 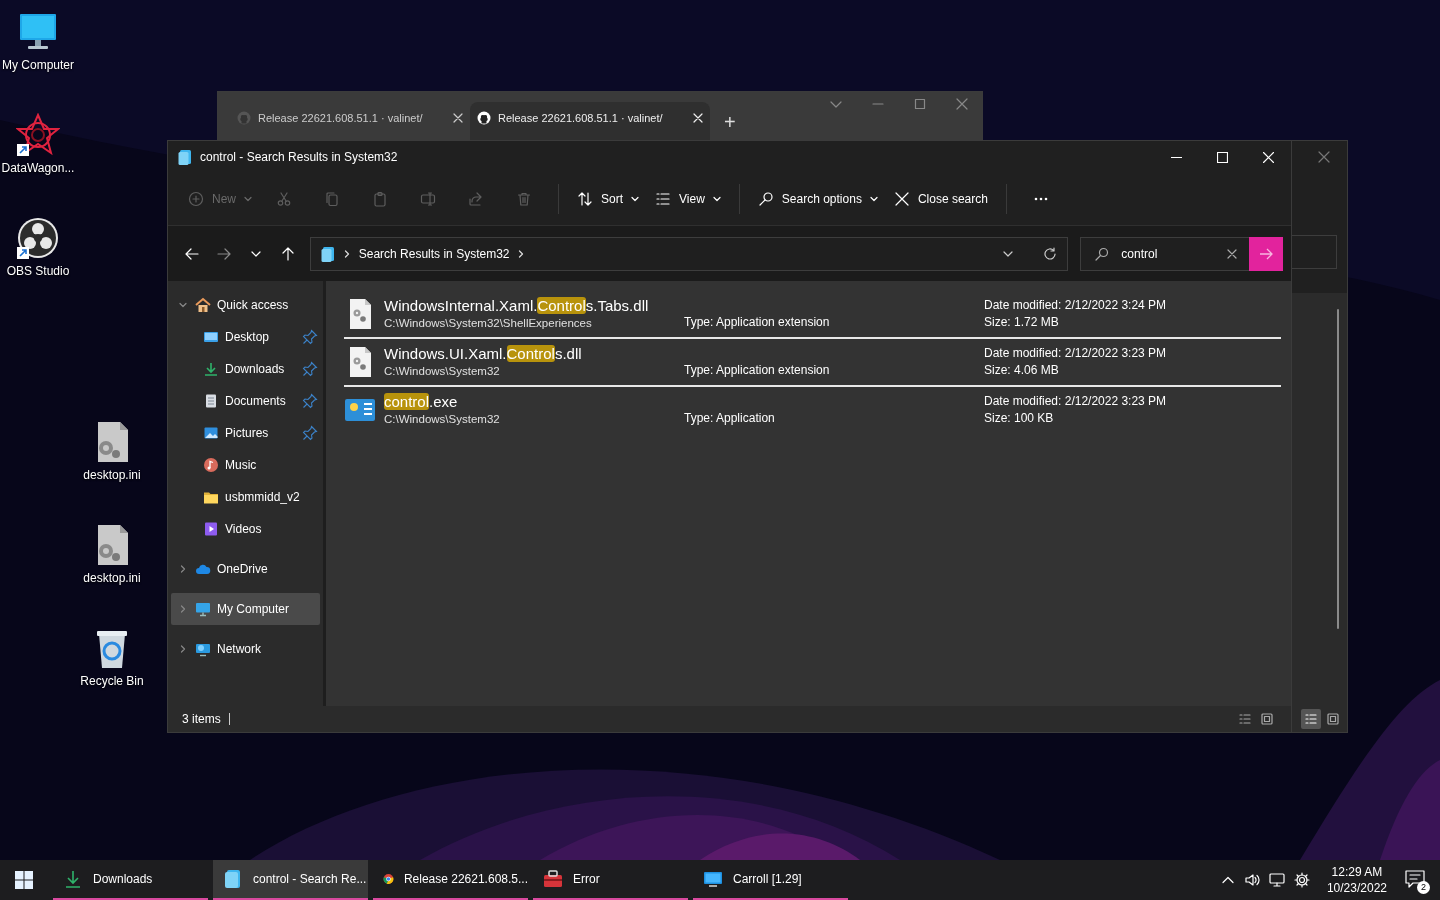 I want to click on windows-logo-icon, so click(x=24, y=880).